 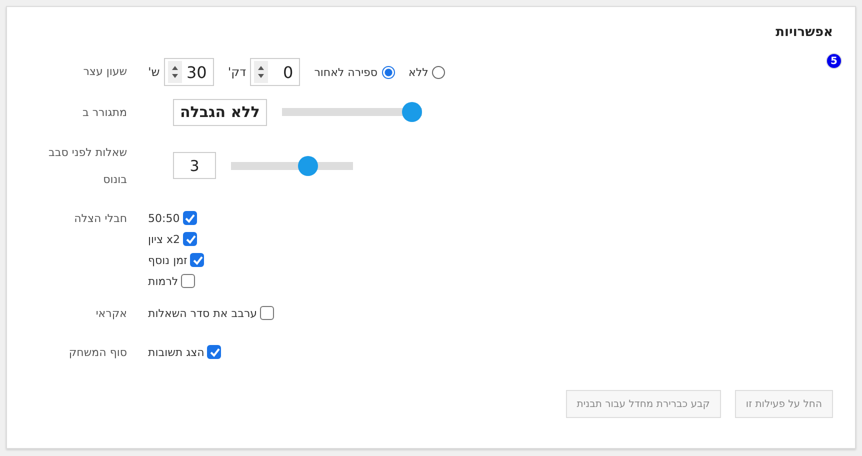 What do you see at coordinates (164, 218) in the screenshot?
I see `checkbox-label: 50:50` at bounding box center [164, 218].